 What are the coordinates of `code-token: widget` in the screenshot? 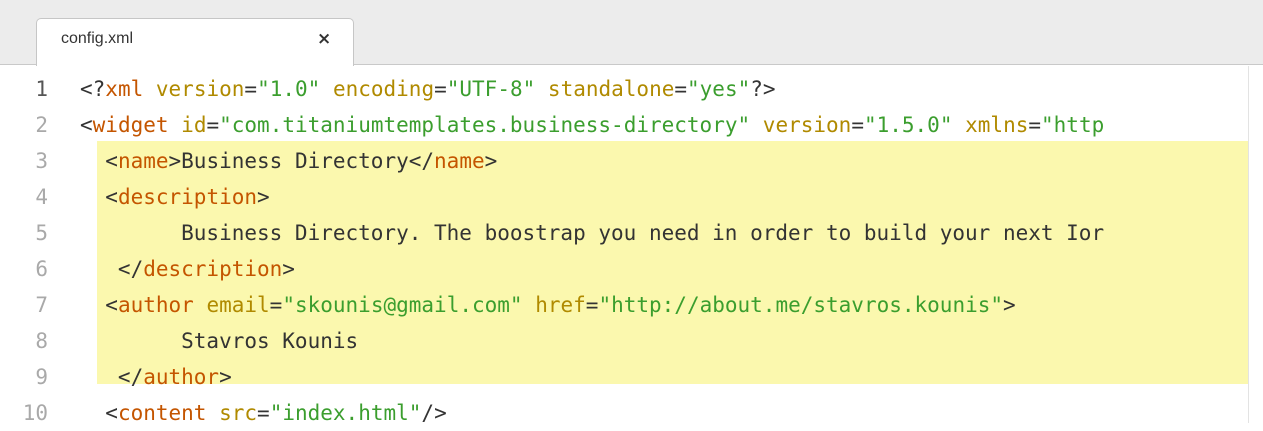 It's located at (130, 125).